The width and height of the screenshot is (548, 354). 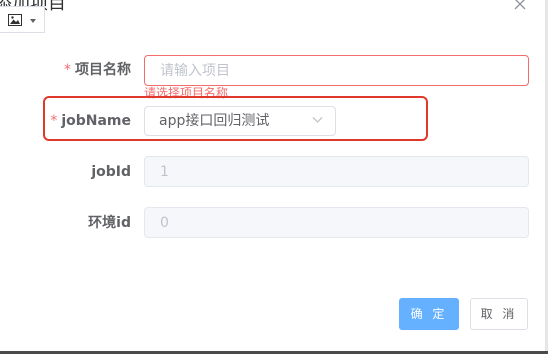 I want to click on job-name-select: app接口回归测试, so click(x=240, y=121).